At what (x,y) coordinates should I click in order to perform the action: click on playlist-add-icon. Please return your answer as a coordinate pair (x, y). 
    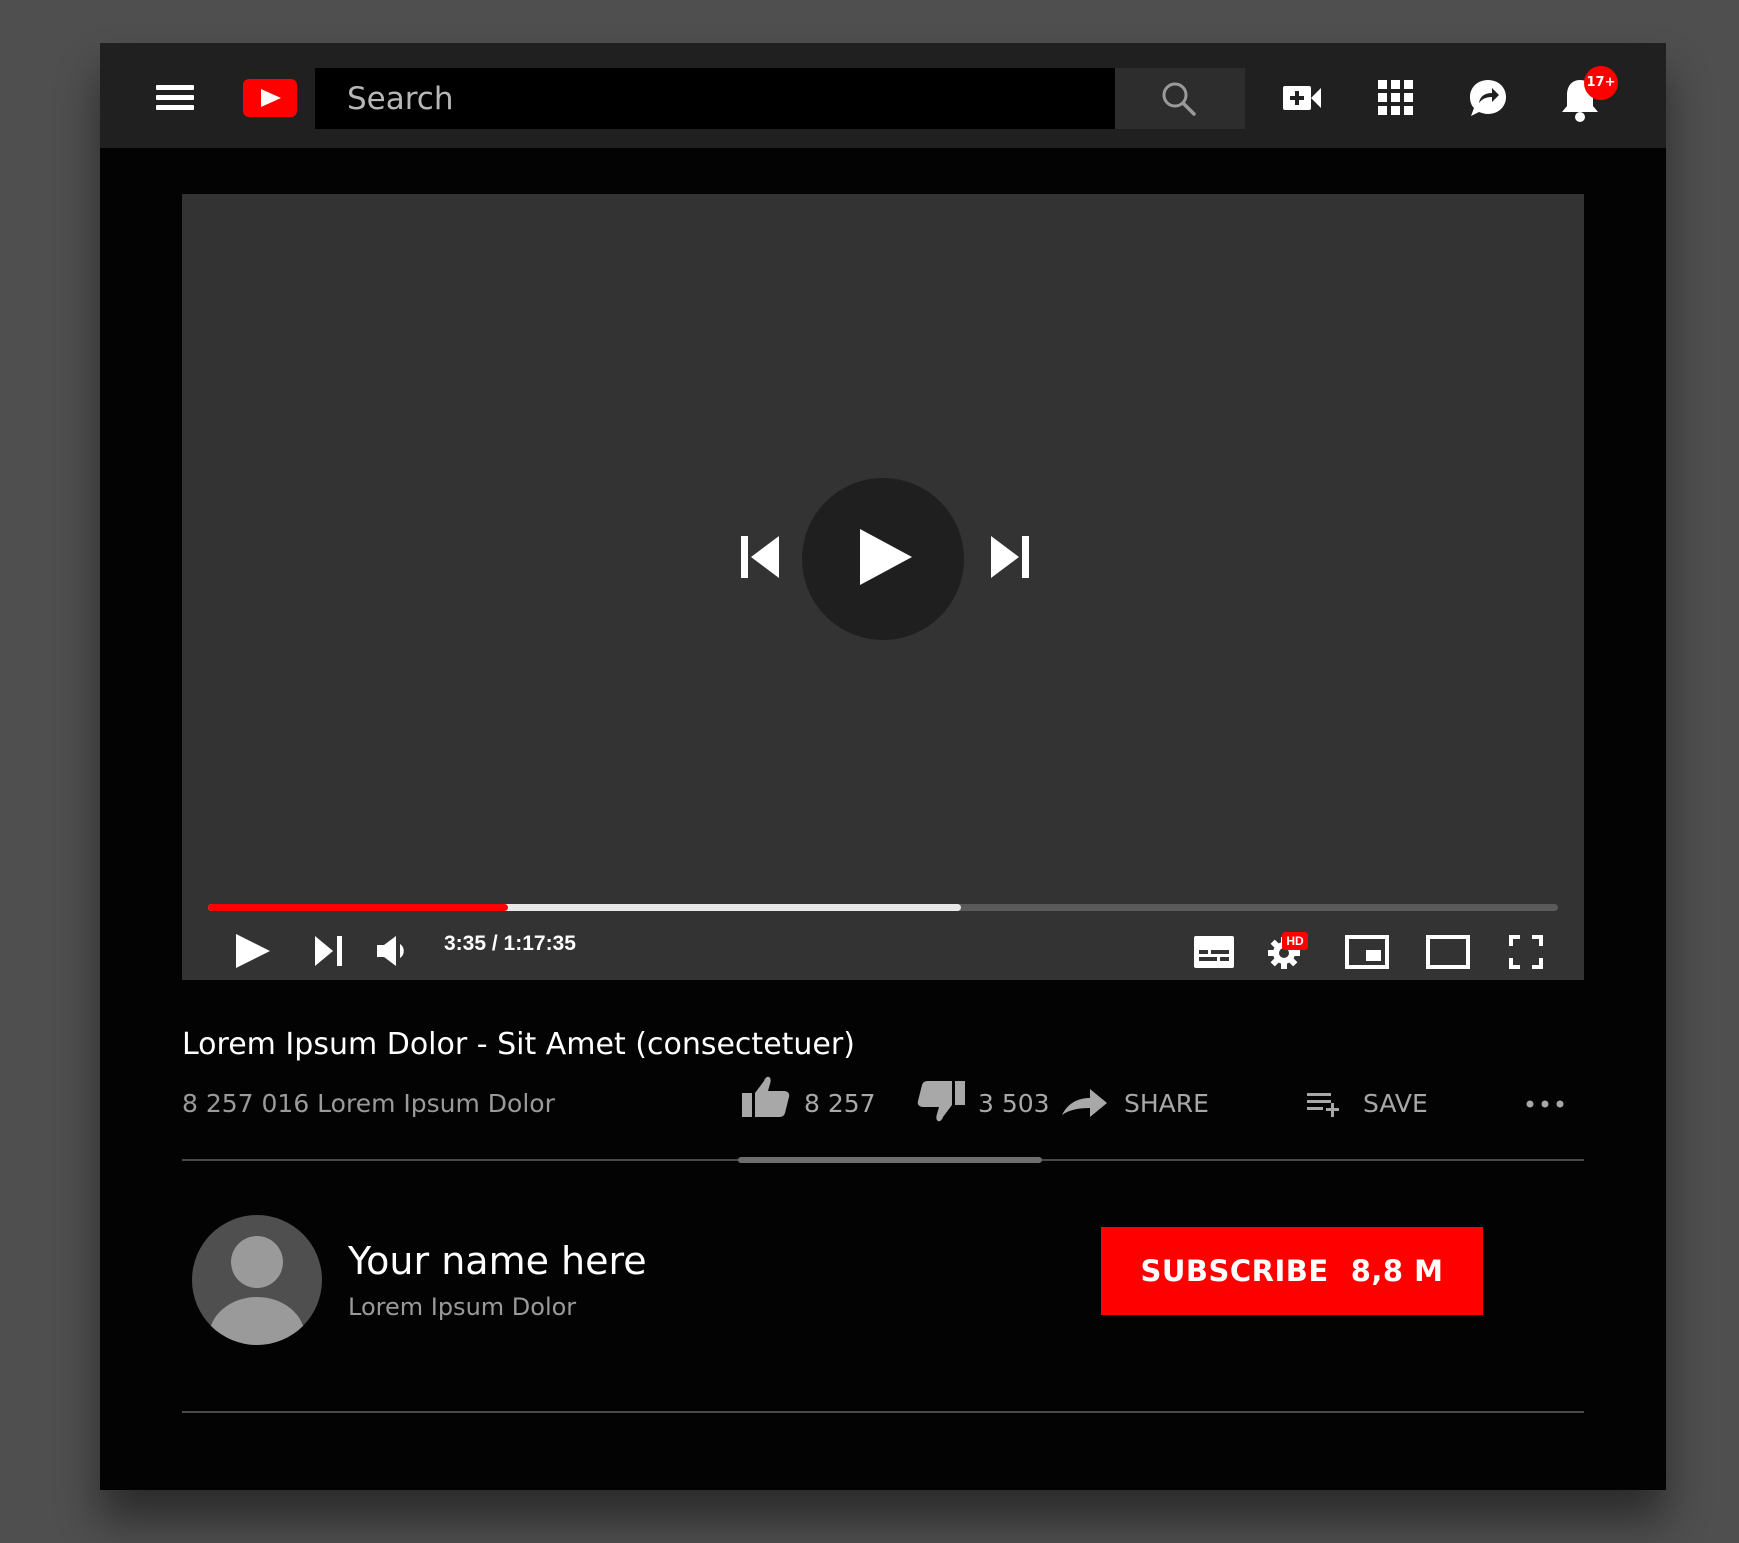
    Looking at the image, I should click on (1323, 1105).